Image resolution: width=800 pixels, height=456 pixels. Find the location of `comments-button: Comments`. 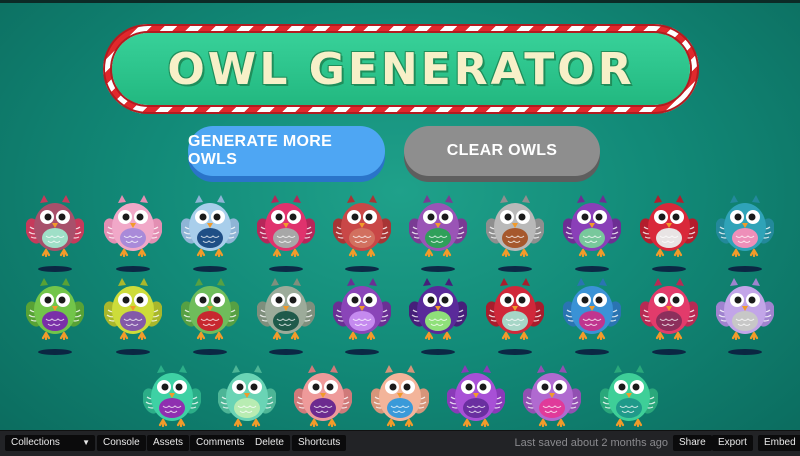

comments-button: Comments is located at coordinates (220, 443).